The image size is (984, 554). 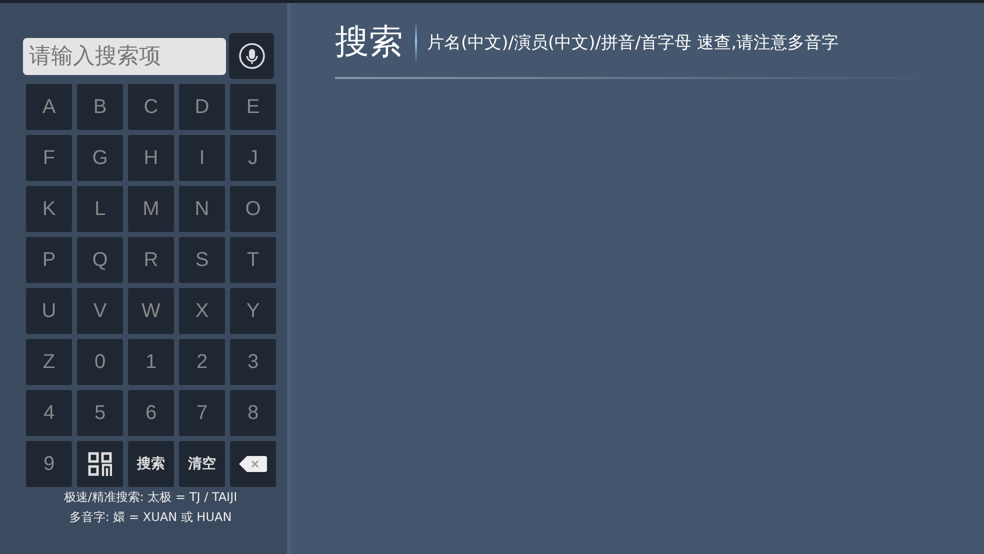 I want to click on key-button: E, so click(x=253, y=107).